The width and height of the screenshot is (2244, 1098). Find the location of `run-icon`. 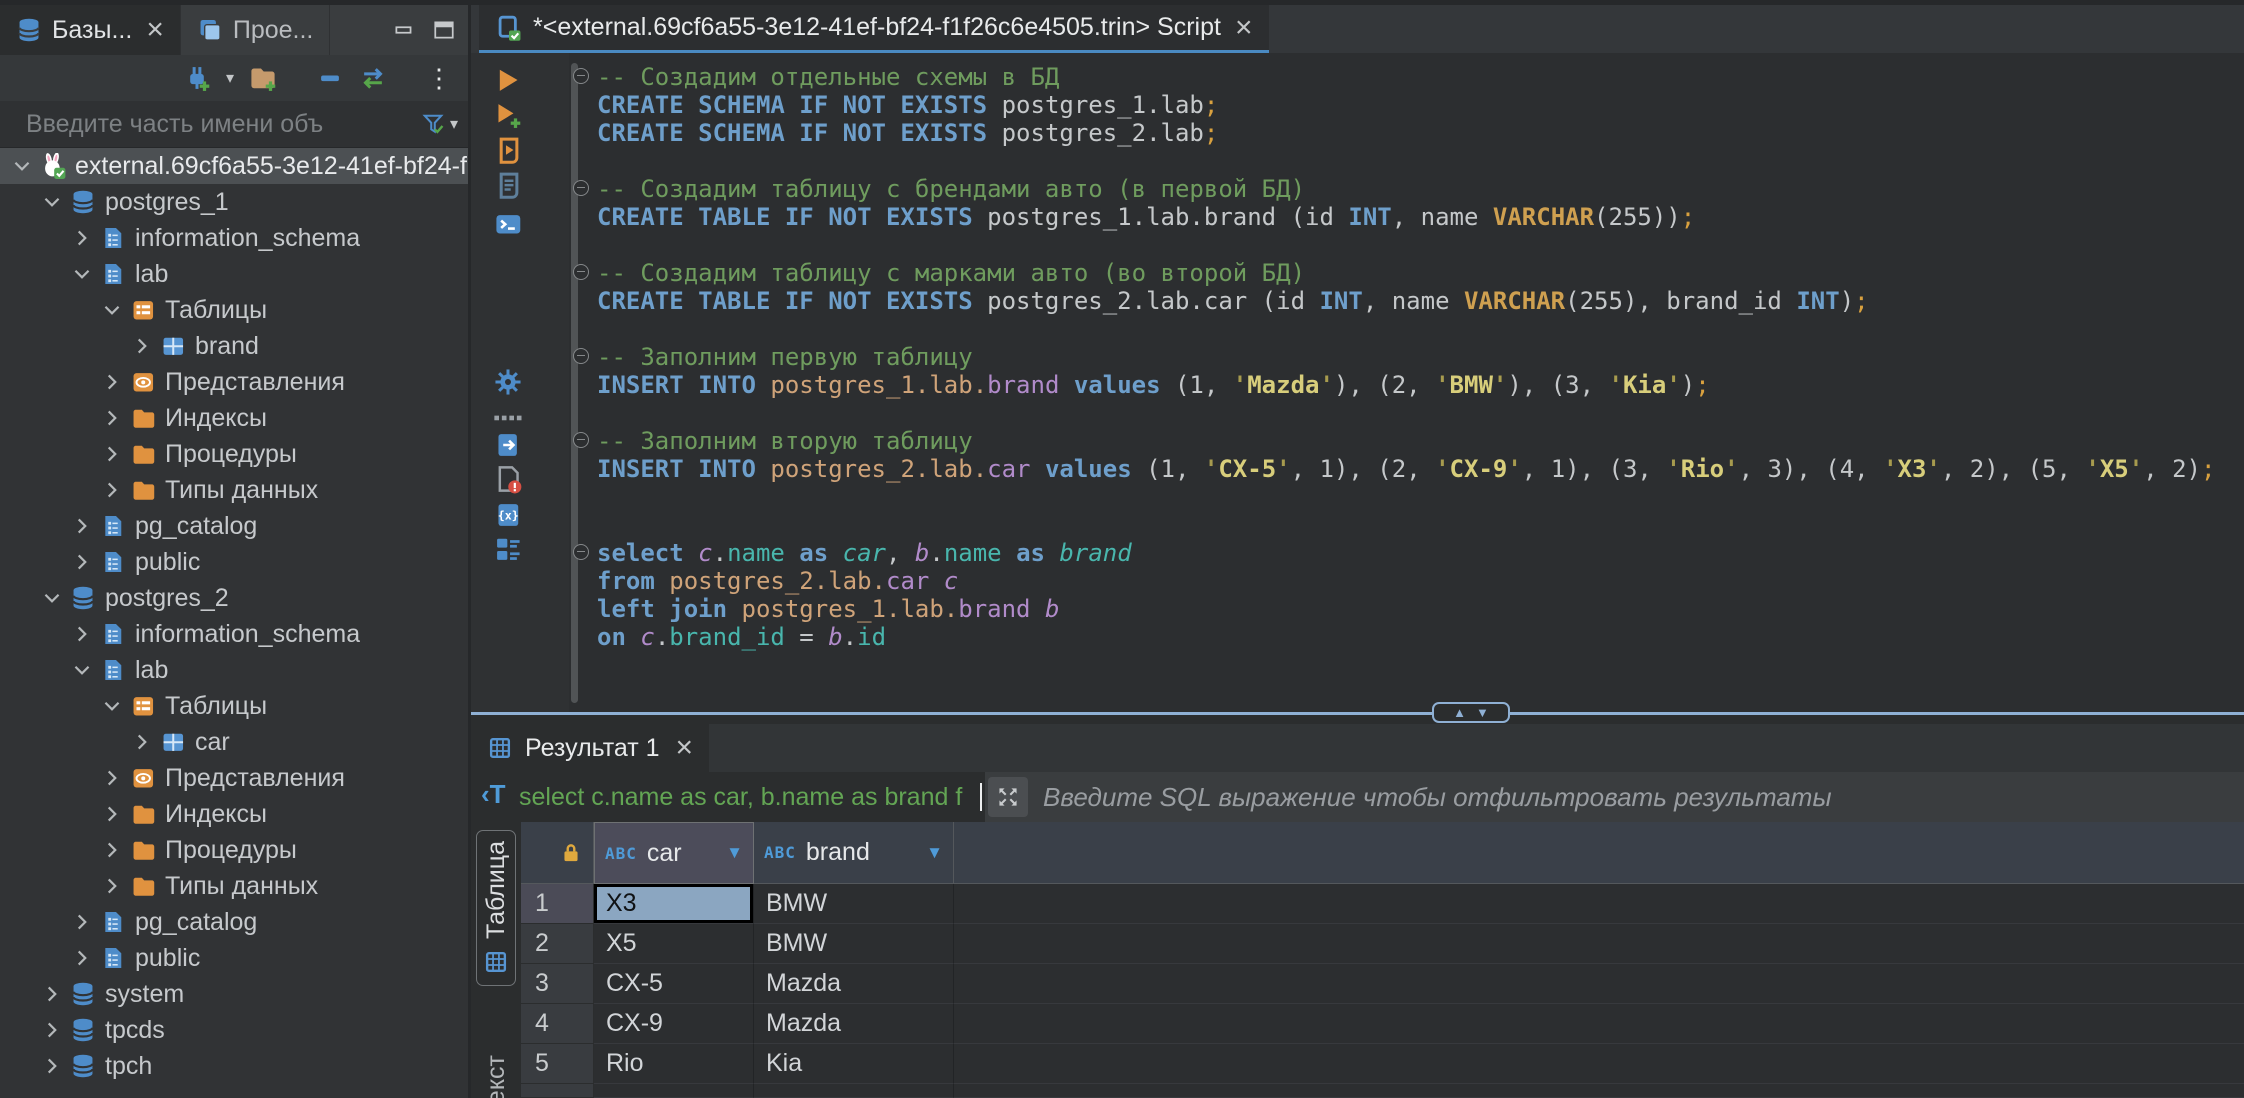

run-icon is located at coordinates (508, 80).